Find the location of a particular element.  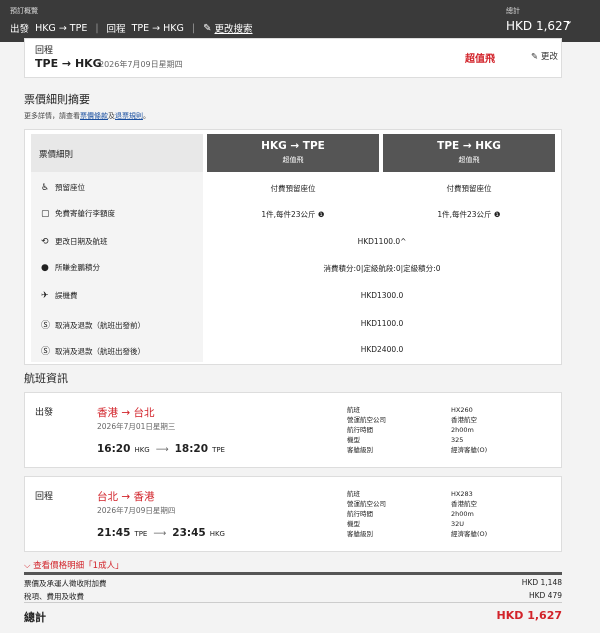

fare-row-miles: ● 所賺金鵬積分 消費積分:0|定級航段:0|定級積分:0 is located at coordinates (294, 267).